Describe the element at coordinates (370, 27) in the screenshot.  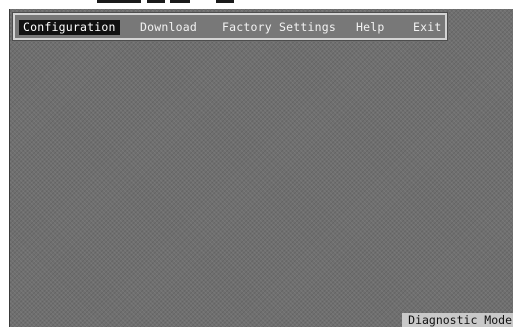
I see `menu-help: Help` at that location.